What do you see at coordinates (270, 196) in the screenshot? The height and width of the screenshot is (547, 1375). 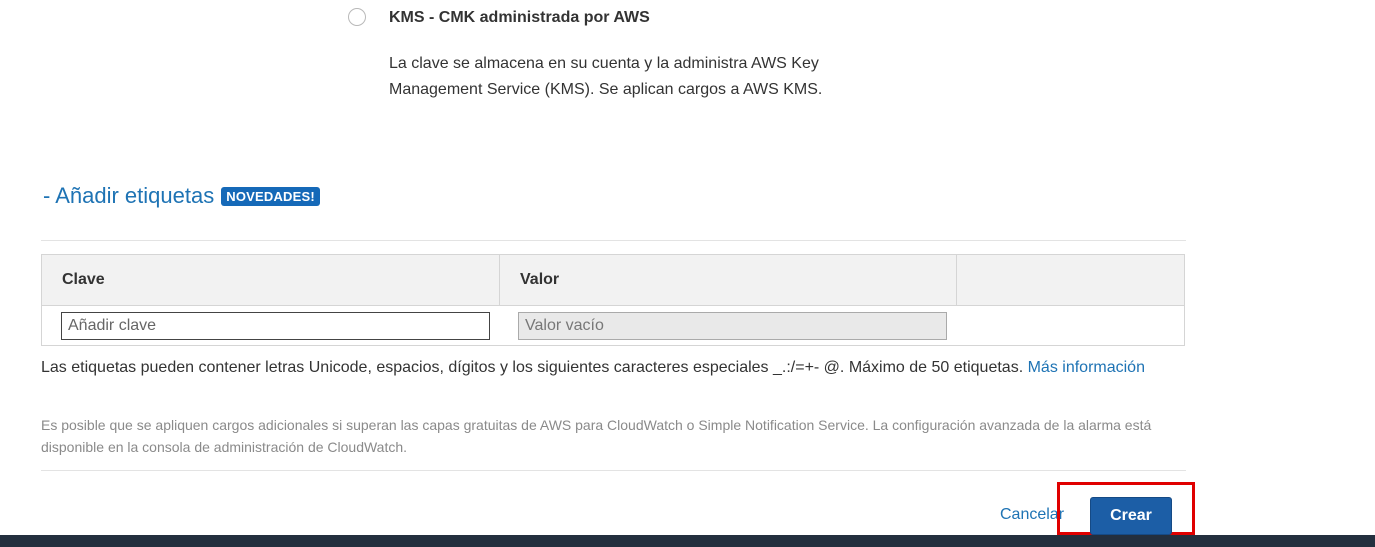 I see `new-badge: NOVEDADES!` at bounding box center [270, 196].